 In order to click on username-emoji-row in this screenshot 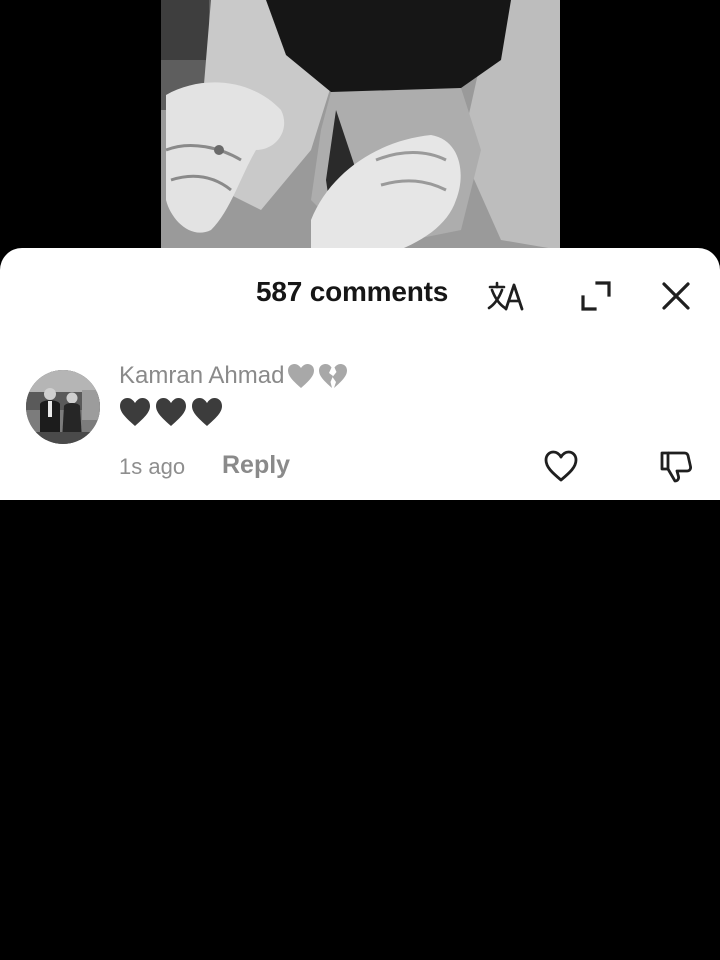, I will do `click(317, 376)`.